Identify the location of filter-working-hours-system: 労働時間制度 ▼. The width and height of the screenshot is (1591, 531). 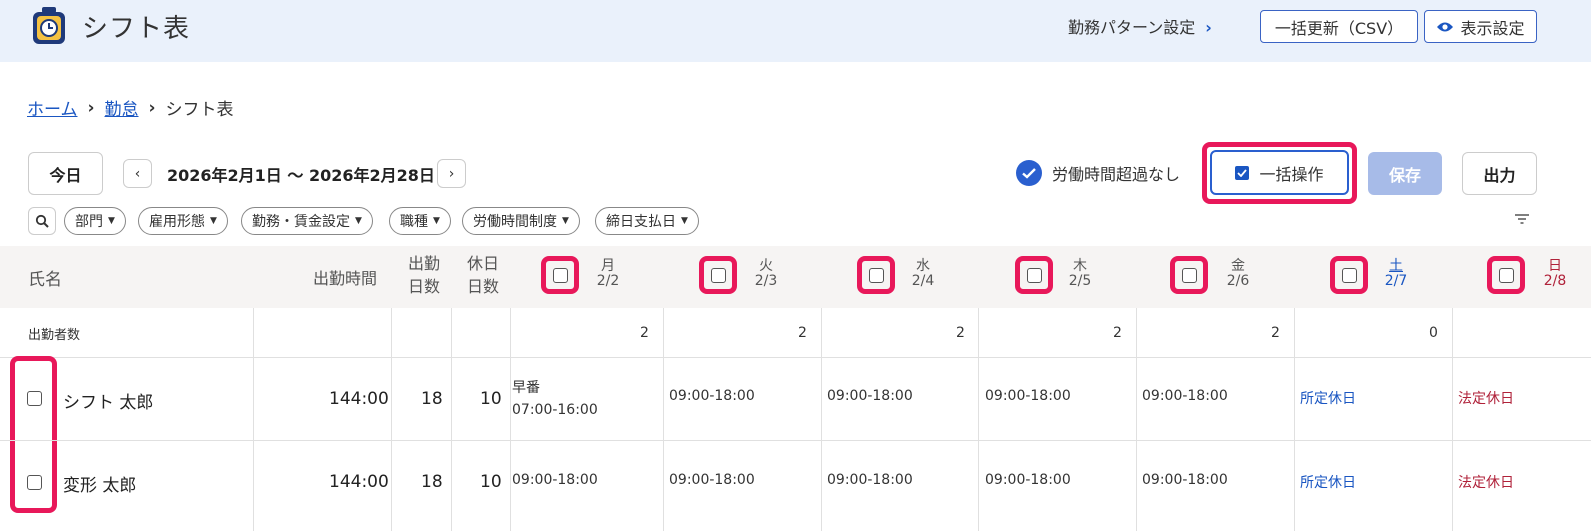
(521, 221).